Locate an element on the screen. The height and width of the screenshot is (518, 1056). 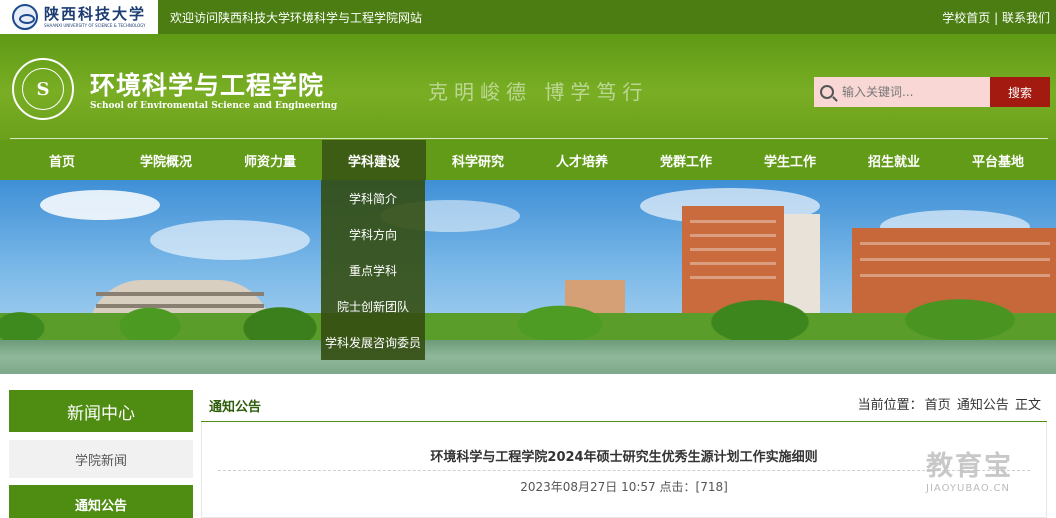
nav-item-students: 学生工作 is located at coordinates (790, 160).